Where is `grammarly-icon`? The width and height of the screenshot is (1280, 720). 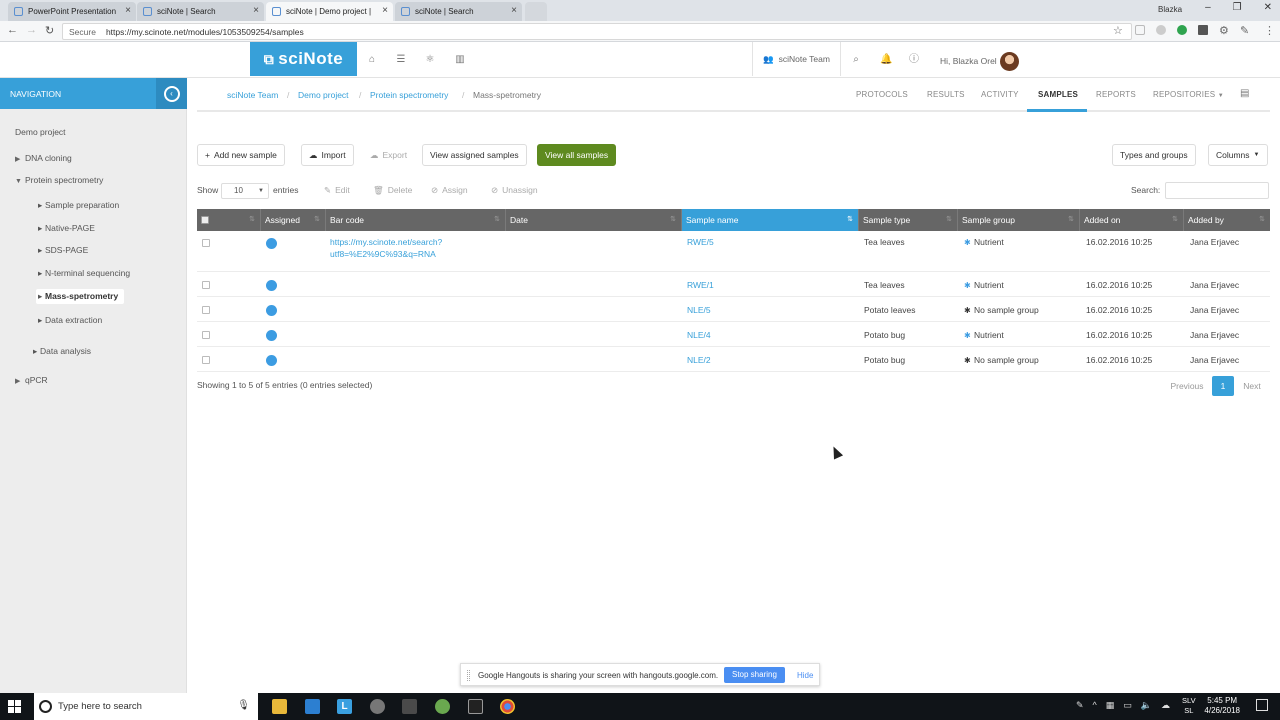 grammarly-icon is located at coordinates (1182, 30).